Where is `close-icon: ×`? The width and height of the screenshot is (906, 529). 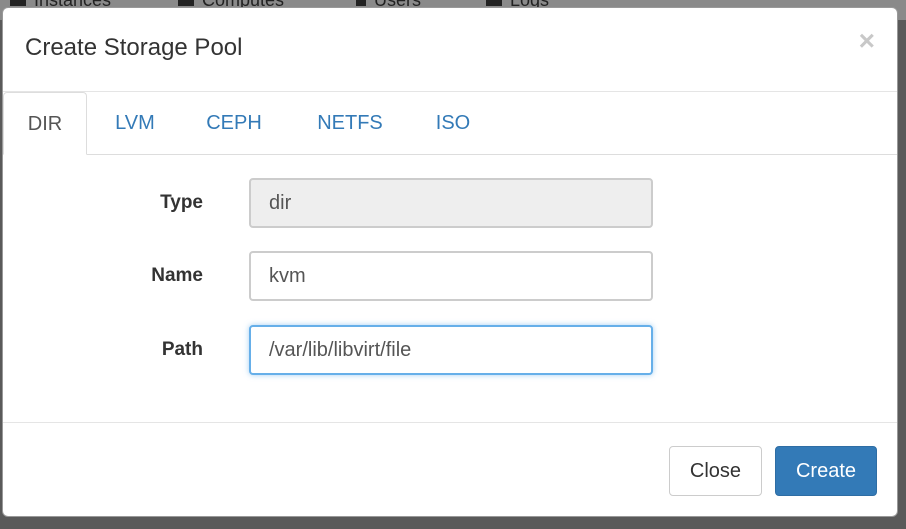
close-icon: × is located at coordinates (867, 41).